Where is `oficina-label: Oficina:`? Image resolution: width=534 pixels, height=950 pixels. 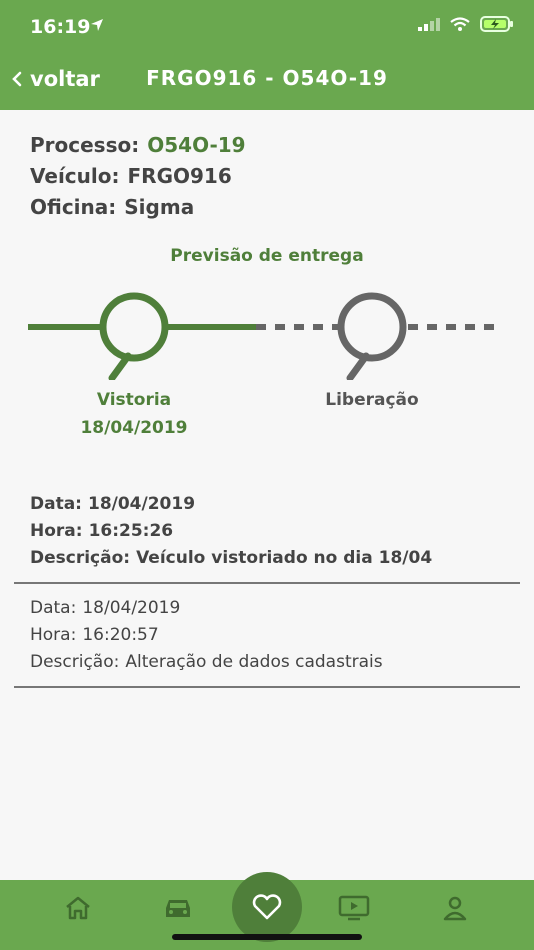
oficina-label: Oficina: is located at coordinates (73, 207).